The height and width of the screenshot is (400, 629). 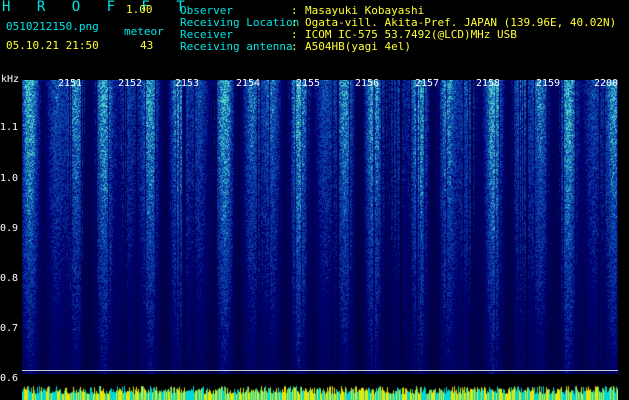 I want to click on time-tick-label: 2153, so click(x=187, y=83).